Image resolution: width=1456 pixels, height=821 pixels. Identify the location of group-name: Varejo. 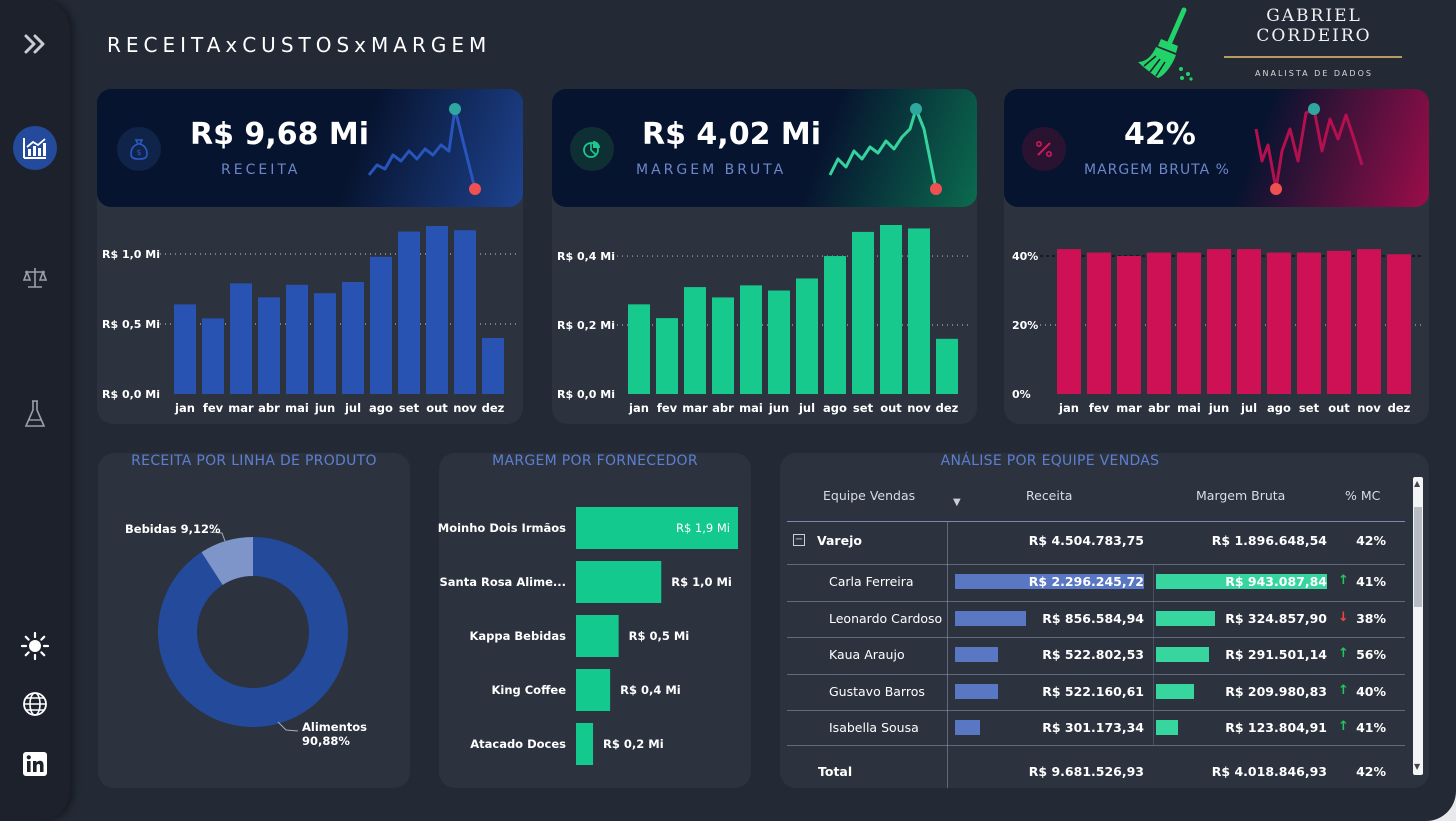
(839, 540).